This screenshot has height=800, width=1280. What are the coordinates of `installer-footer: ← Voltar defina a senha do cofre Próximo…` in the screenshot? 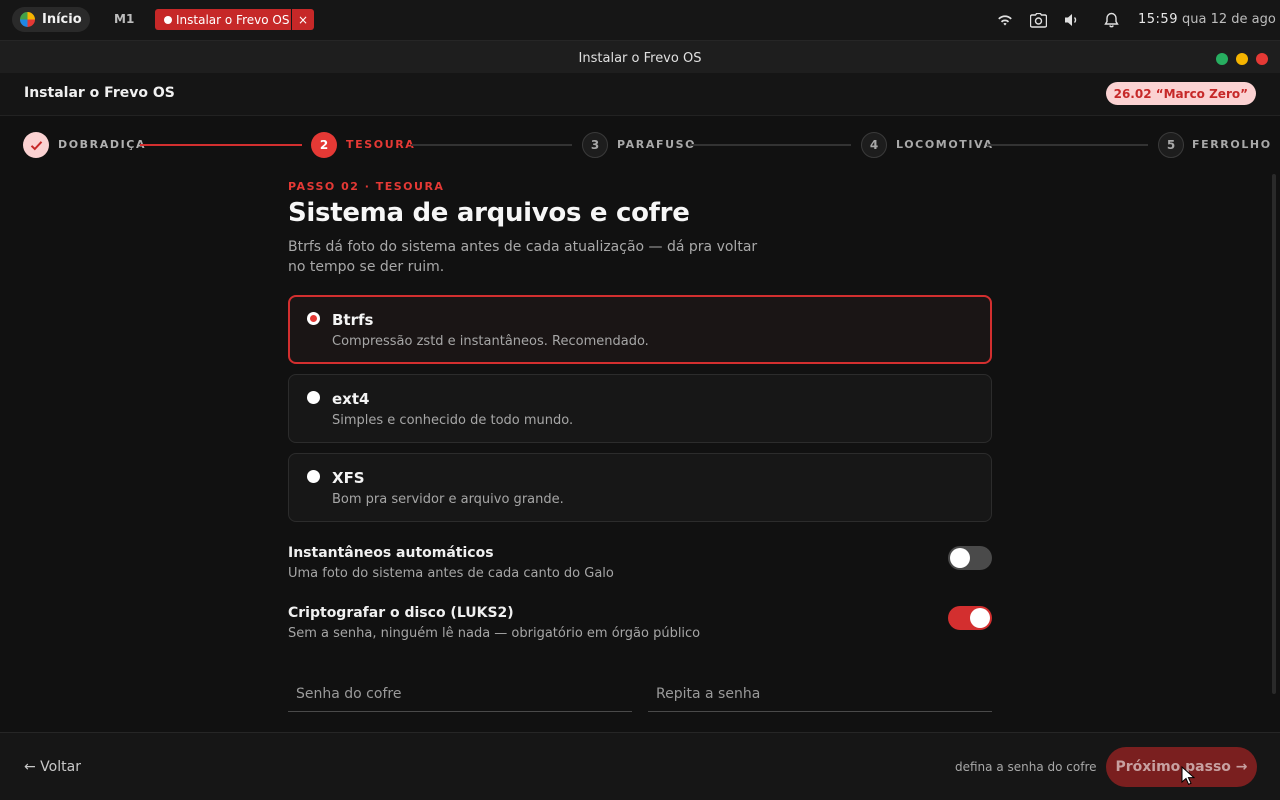 It's located at (640, 766).